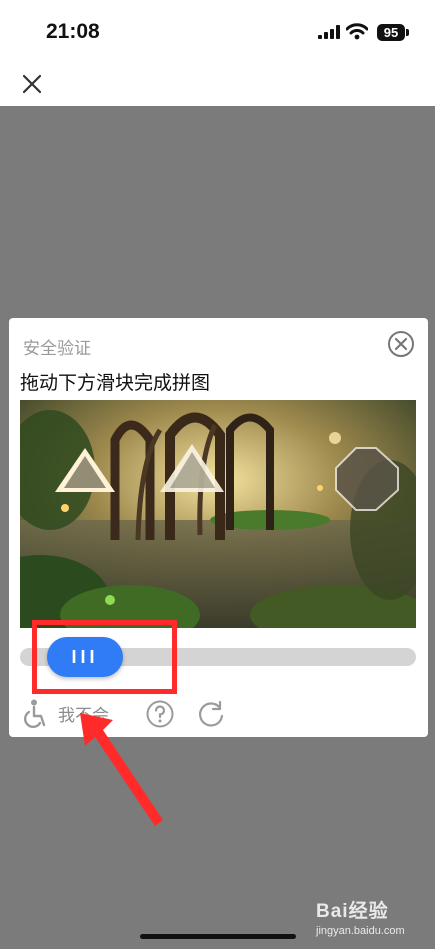 Image resolution: width=435 pixels, height=949 pixels. Describe the element at coordinates (217, 32) in the screenshot. I see `status-bar: 21:08 95` at that location.